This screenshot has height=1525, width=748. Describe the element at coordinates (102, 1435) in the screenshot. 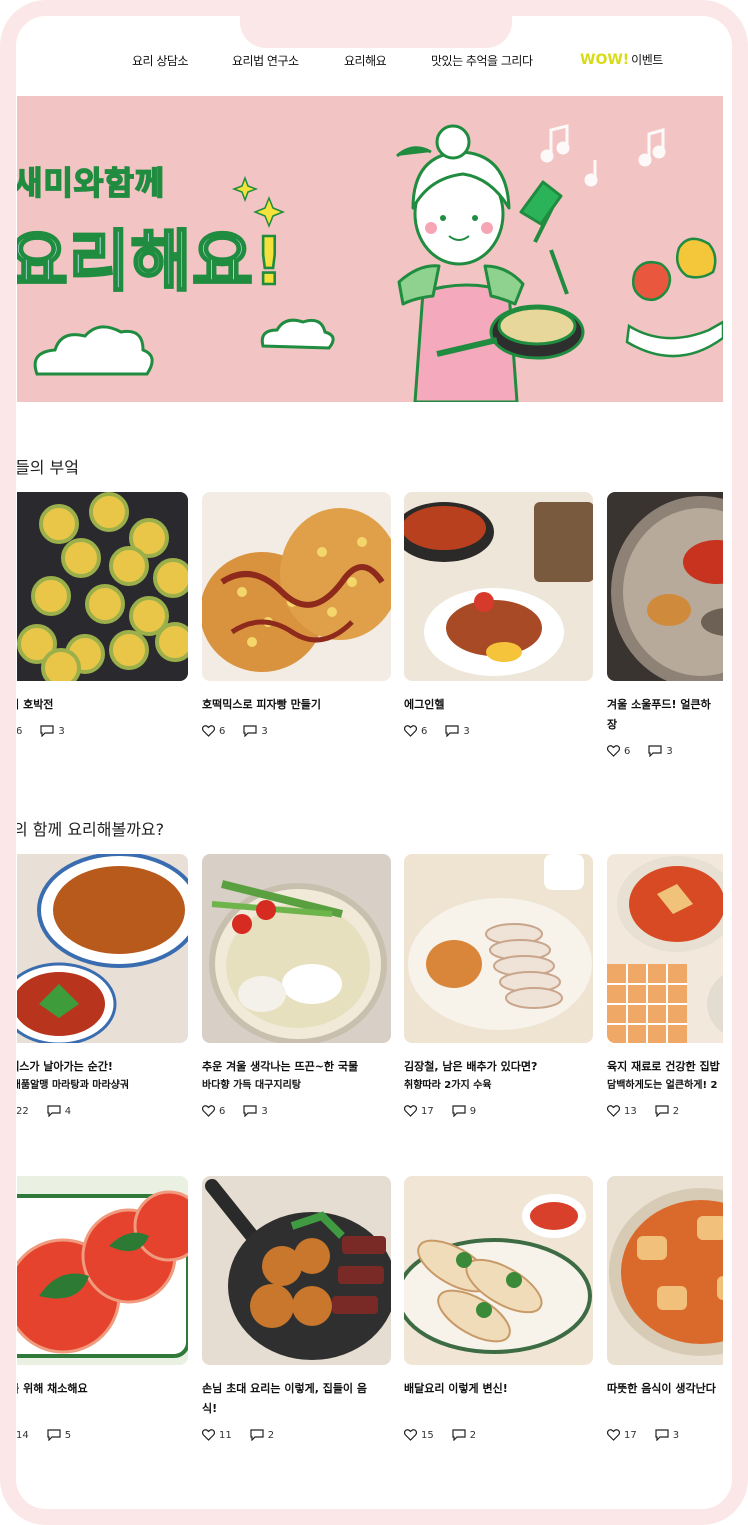

I see `card-meta: 14 5` at that location.